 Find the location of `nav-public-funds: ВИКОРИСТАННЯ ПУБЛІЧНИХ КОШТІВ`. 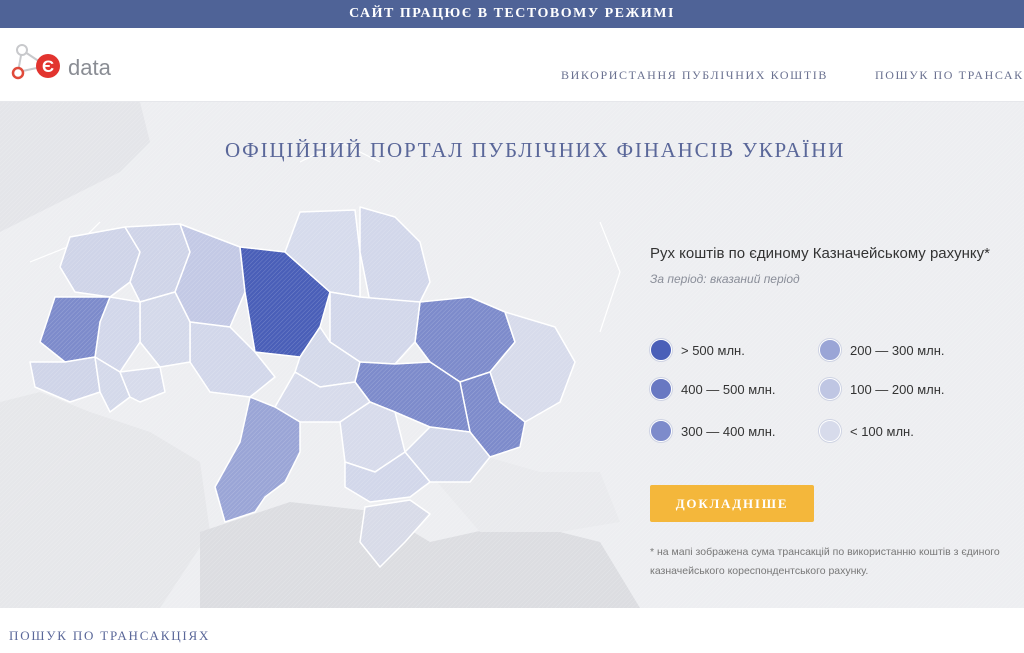

nav-public-funds: ВИКОРИСТАННЯ ПУБЛІЧНИХ КОШТІВ is located at coordinates (694, 75).